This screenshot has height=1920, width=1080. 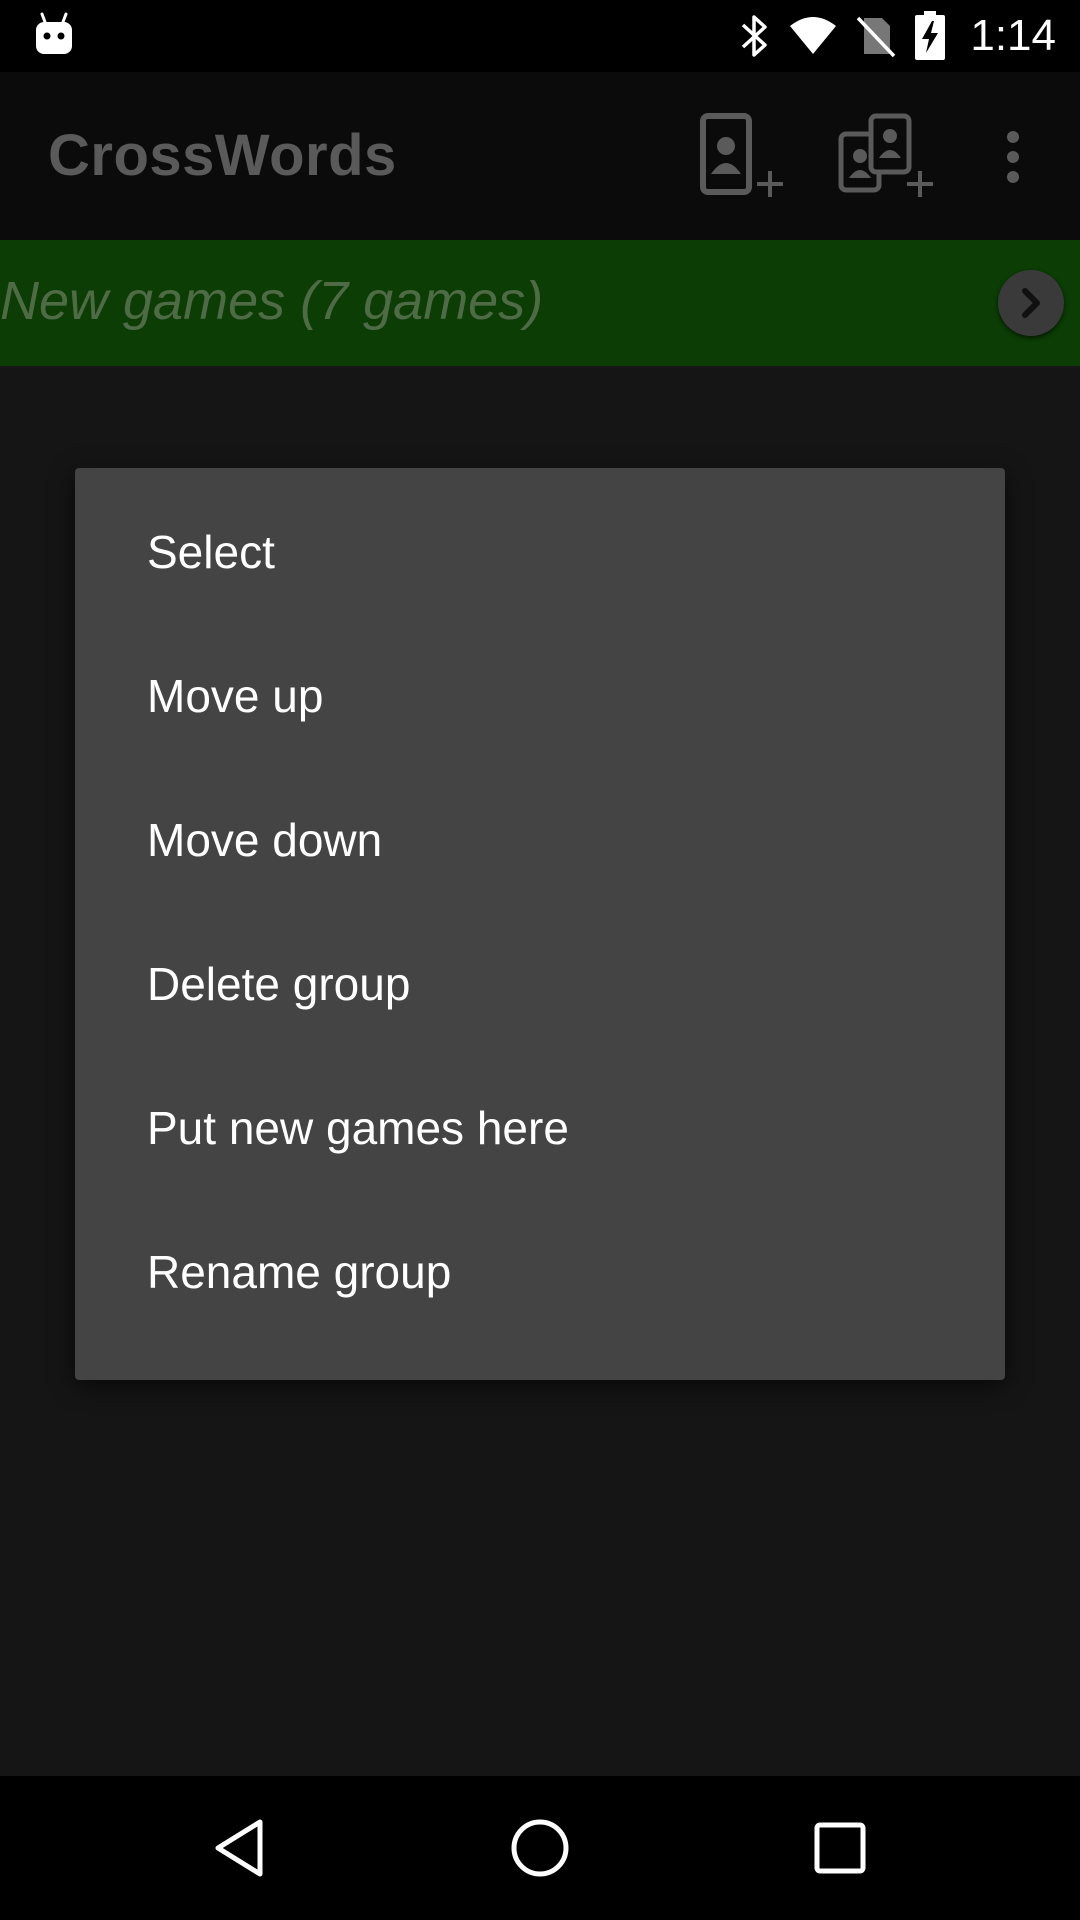 I want to click on home-icon, so click(x=540, y=1848).